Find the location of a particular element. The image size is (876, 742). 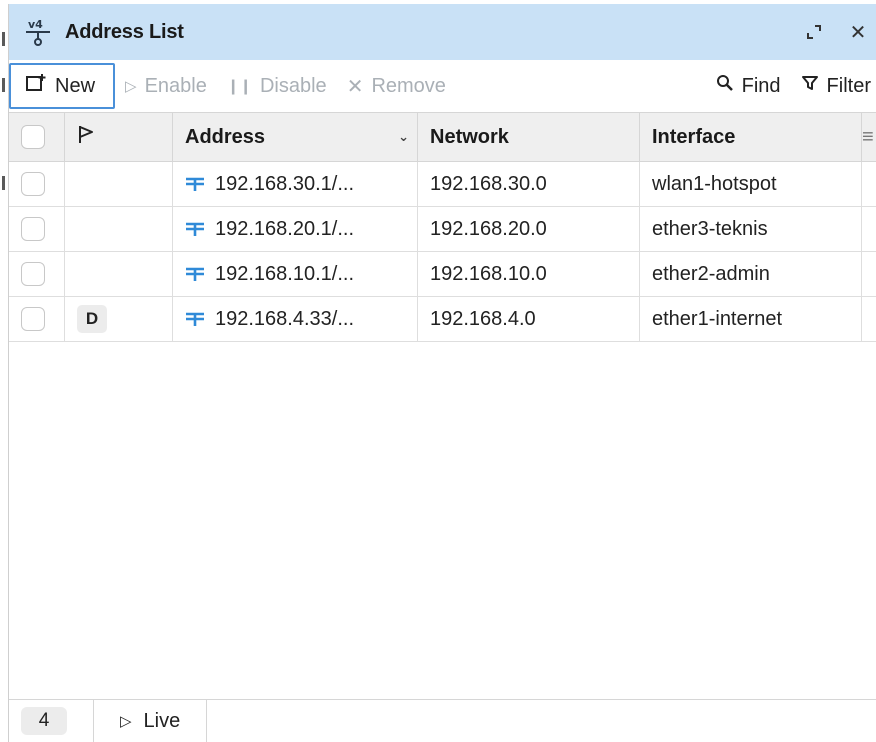

item-count-badge: 4 is located at coordinates (44, 721).